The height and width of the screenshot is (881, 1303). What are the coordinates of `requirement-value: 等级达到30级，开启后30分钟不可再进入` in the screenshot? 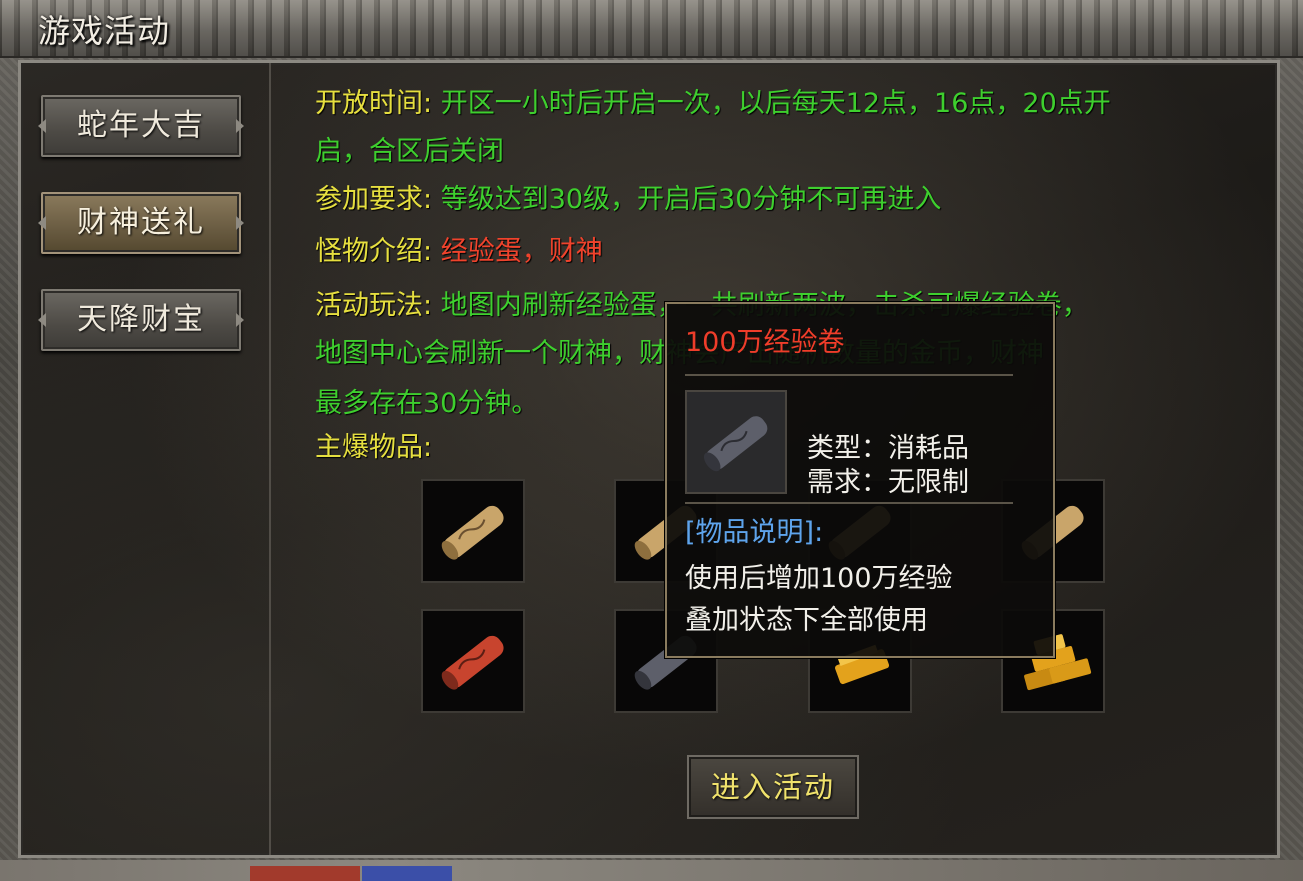 It's located at (691, 199).